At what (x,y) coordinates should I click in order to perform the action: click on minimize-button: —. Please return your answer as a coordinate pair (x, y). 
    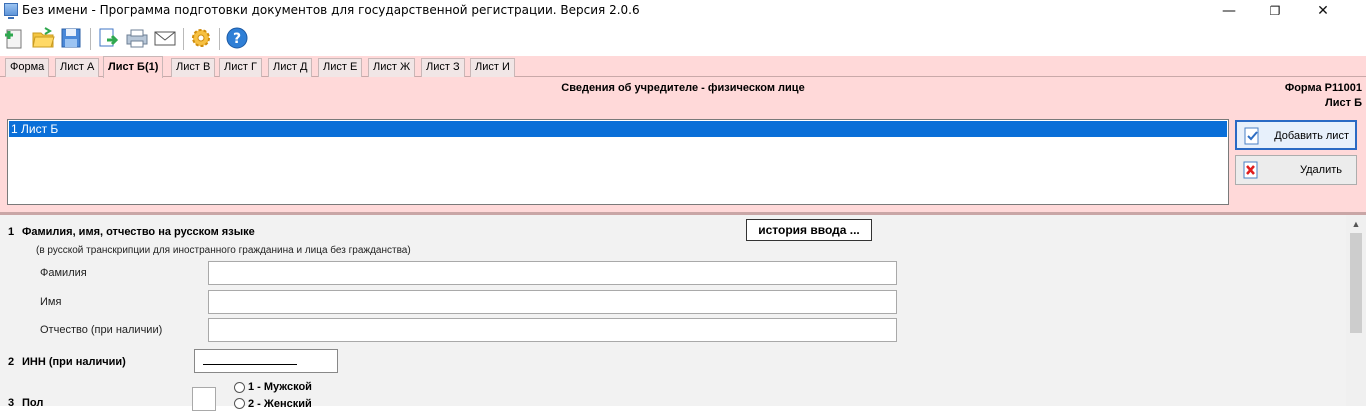
    Looking at the image, I should click on (1229, 11).